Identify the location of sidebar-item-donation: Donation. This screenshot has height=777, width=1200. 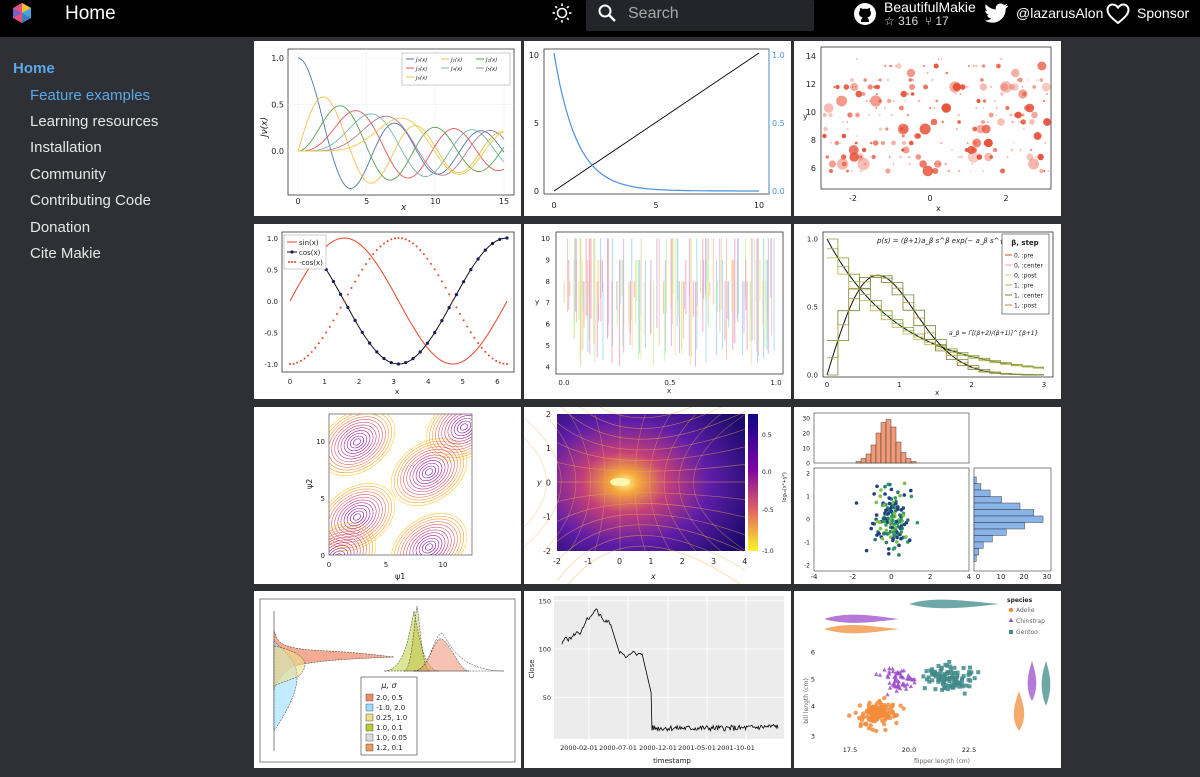
(60, 227).